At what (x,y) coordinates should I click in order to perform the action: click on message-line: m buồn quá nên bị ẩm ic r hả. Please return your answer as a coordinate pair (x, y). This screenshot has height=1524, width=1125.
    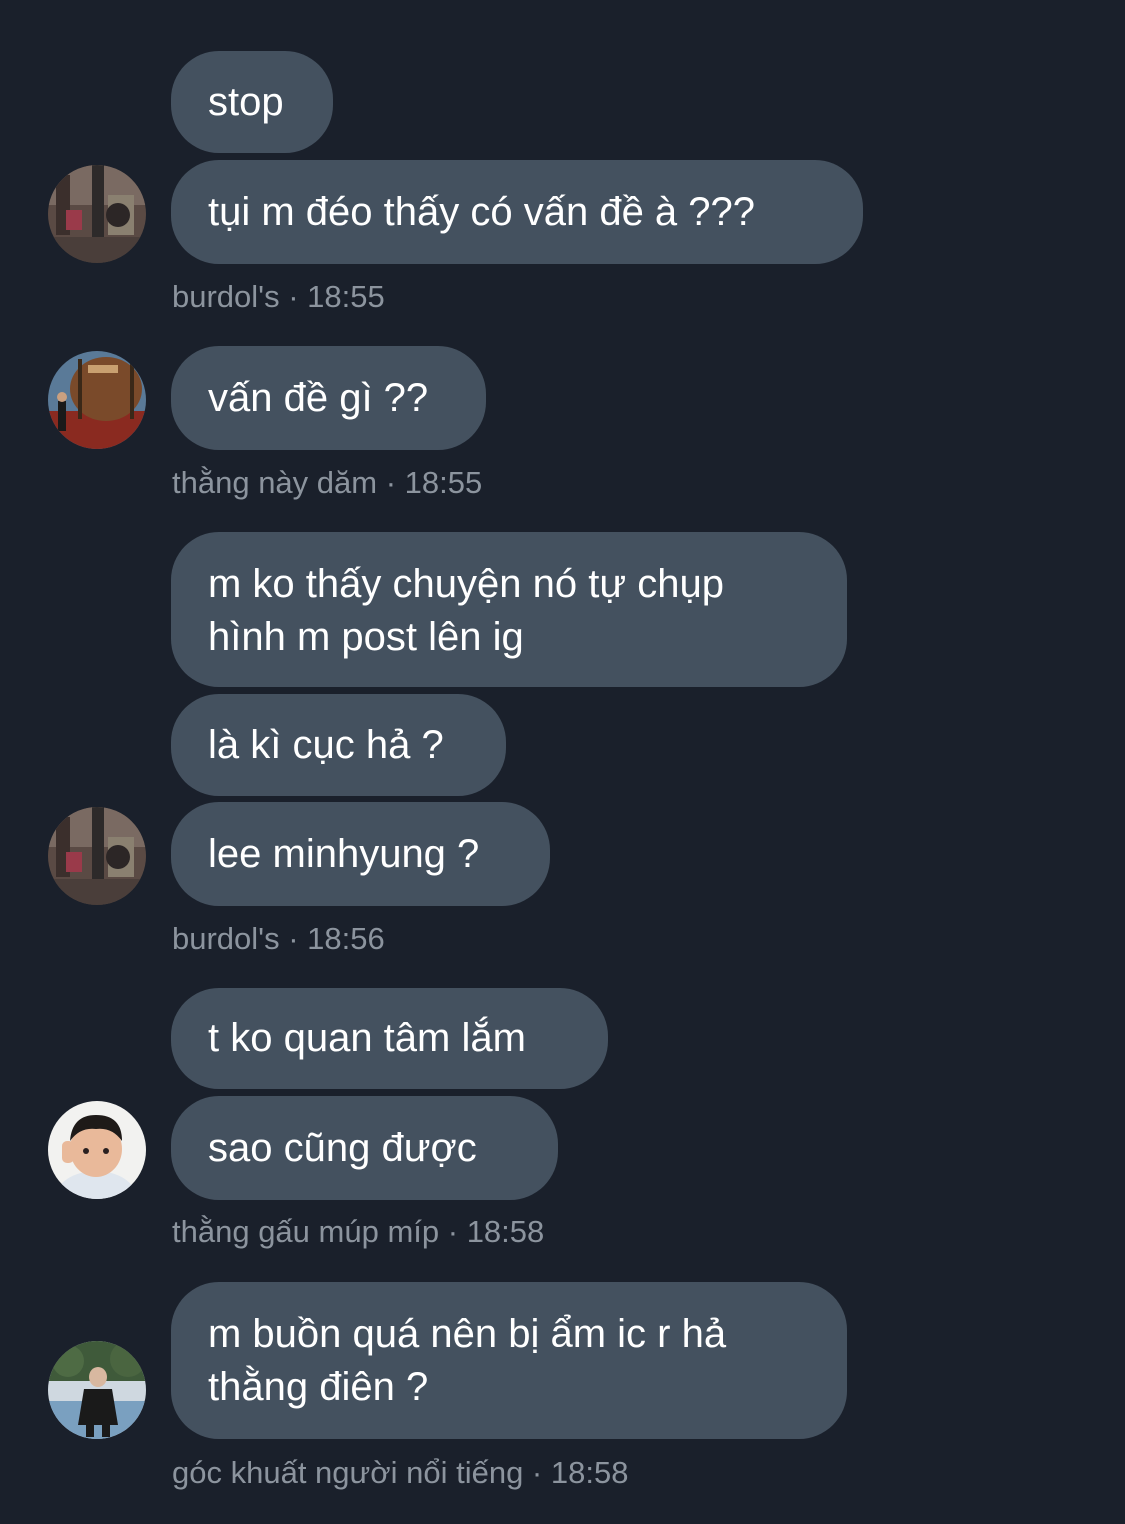
    Looking at the image, I should click on (467, 1334).